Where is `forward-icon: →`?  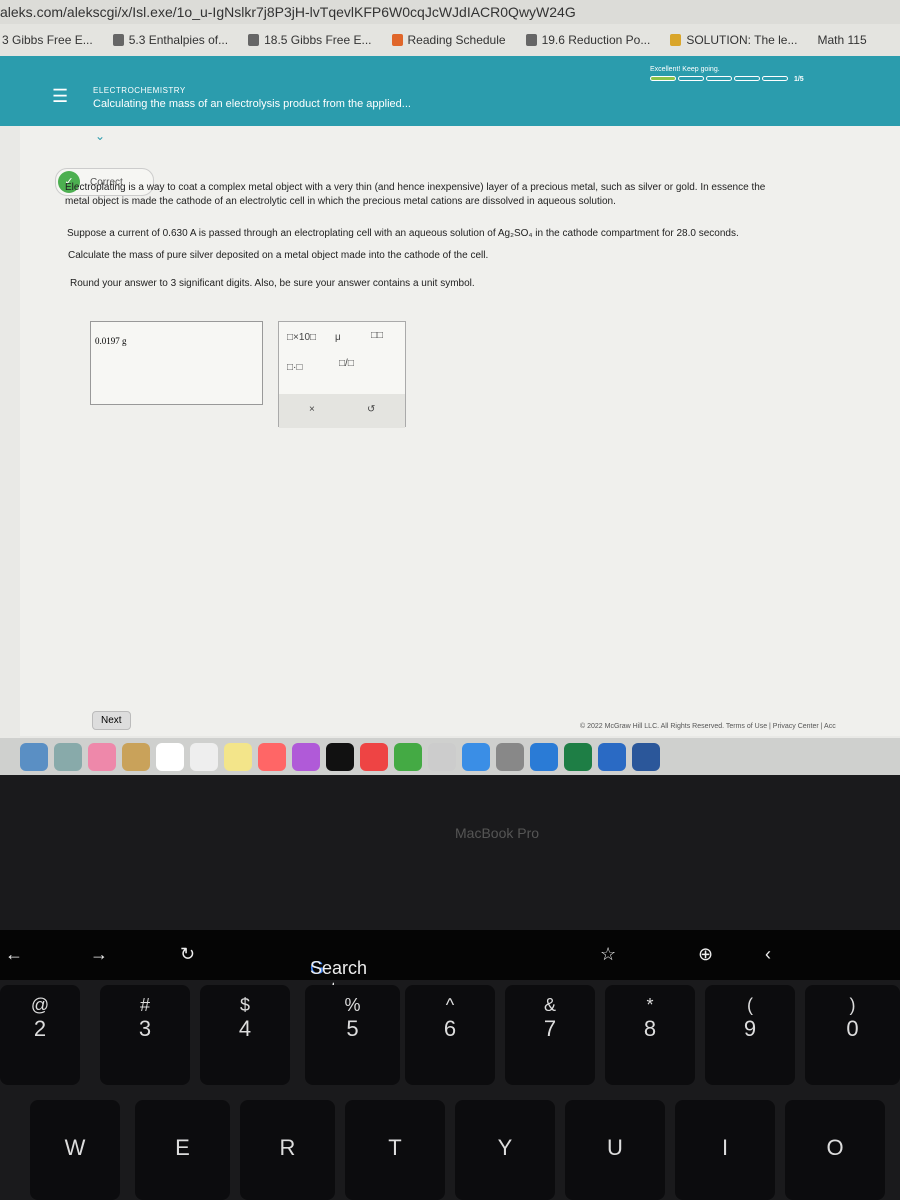
forward-icon: → is located at coordinates (99, 954).